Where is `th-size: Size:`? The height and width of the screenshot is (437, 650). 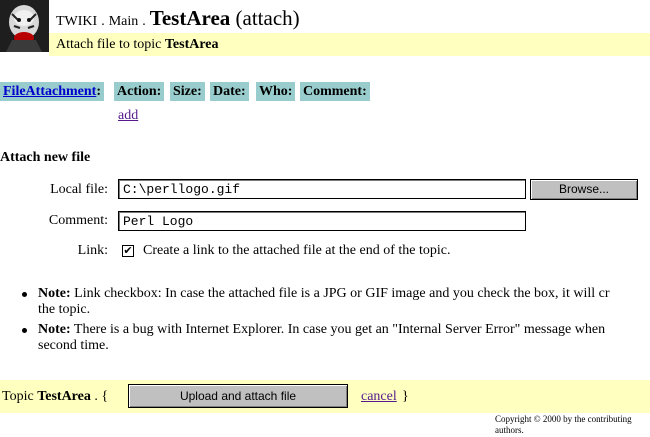 th-size: Size: is located at coordinates (187, 91).